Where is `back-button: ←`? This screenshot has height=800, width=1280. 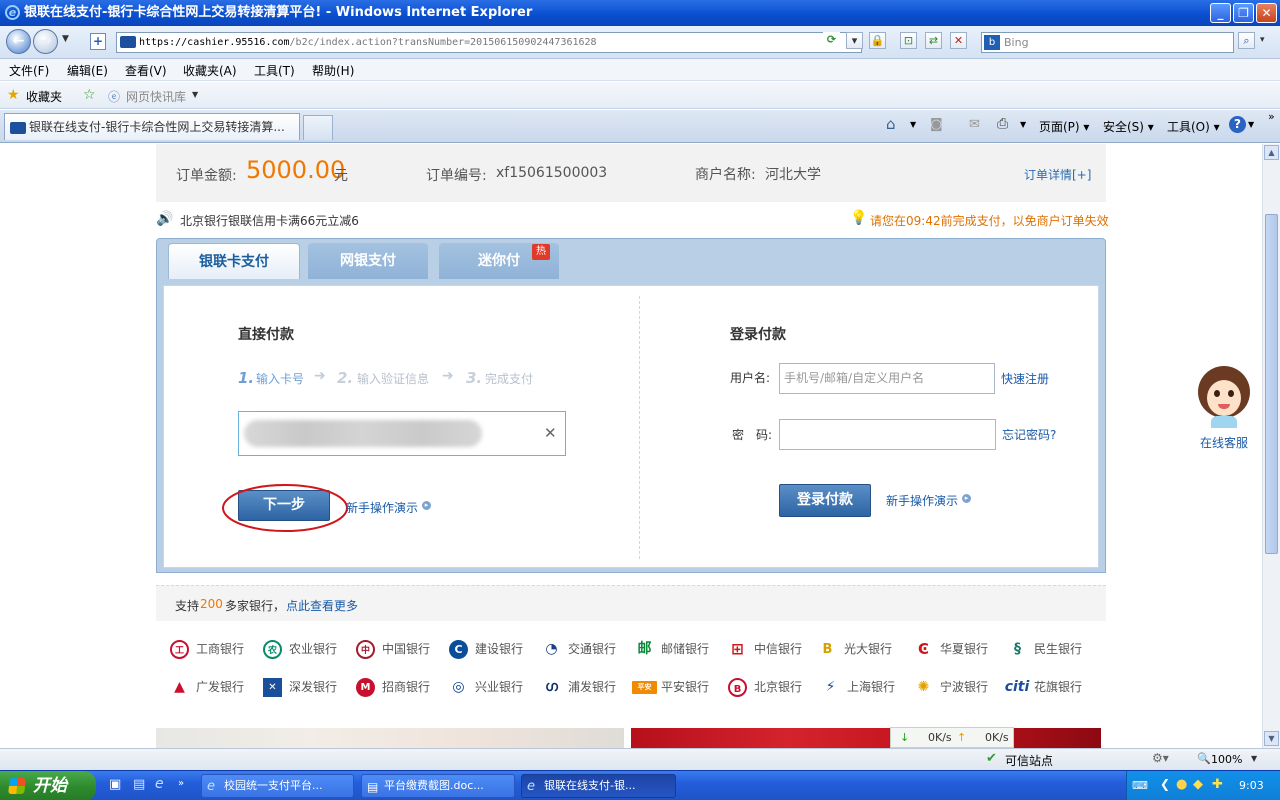
back-button: ← is located at coordinates (18, 41).